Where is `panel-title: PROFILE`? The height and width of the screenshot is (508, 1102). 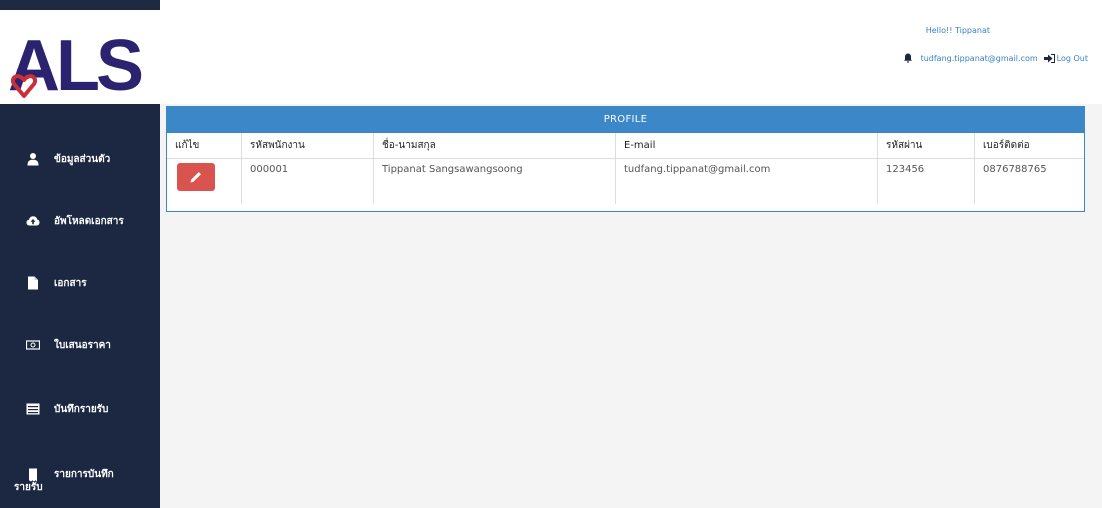
panel-title: PROFILE is located at coordinates (625, 120).